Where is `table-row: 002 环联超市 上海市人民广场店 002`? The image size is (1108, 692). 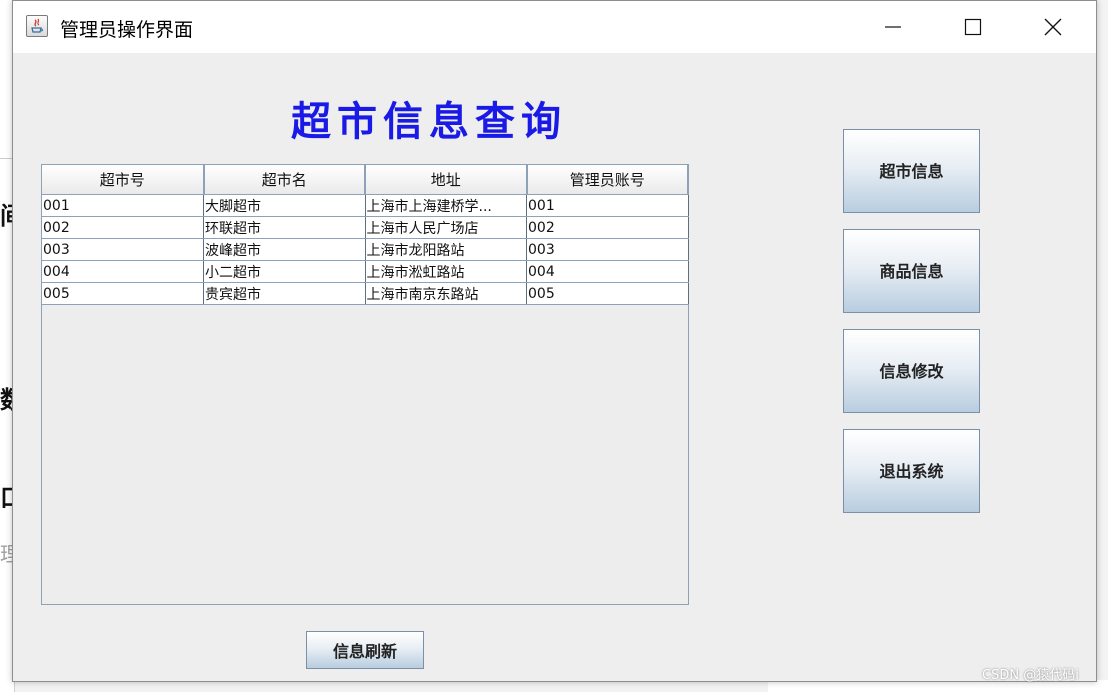 table-row: 002 环联超市 上海市人民广场店 002 is located at coordinates (365, 227).